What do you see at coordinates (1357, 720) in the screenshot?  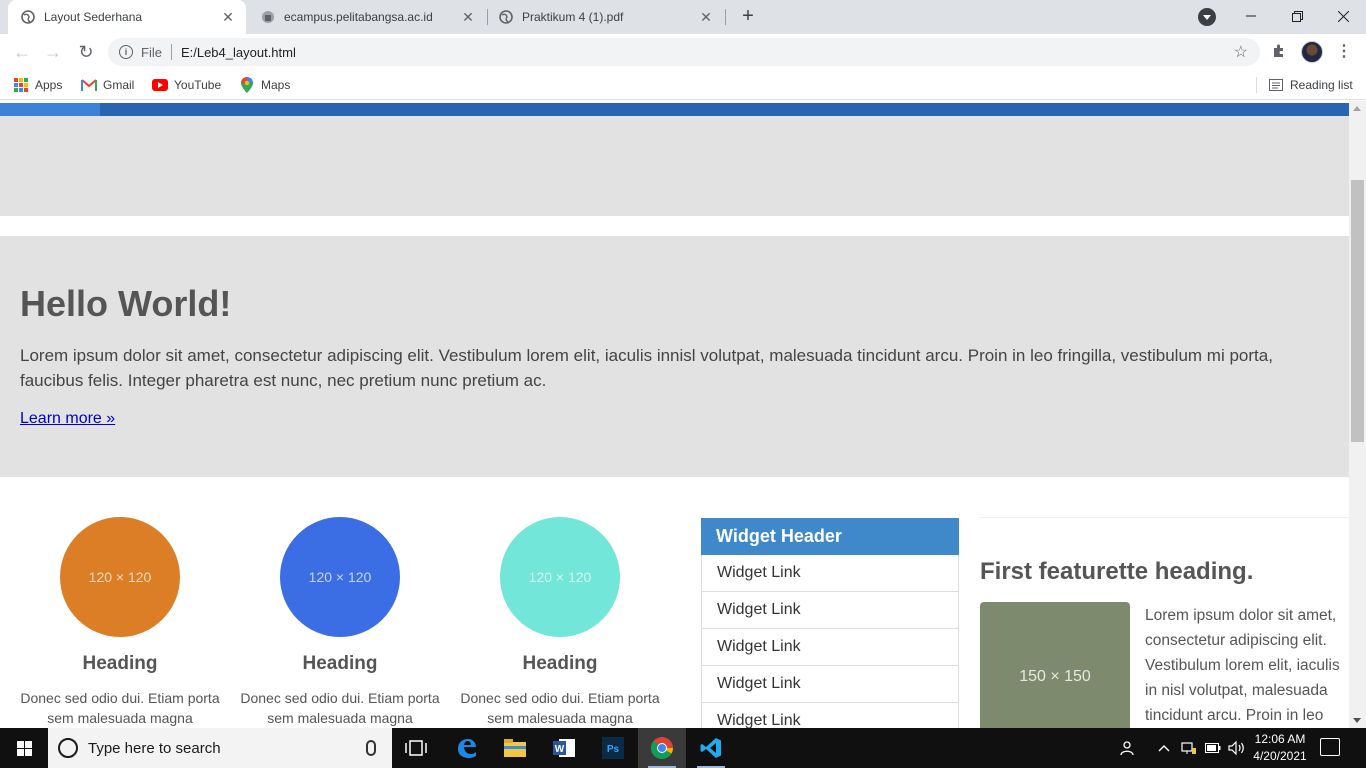 I see `scroll-down-arrow-icon` at bounding box center [1357, 720].